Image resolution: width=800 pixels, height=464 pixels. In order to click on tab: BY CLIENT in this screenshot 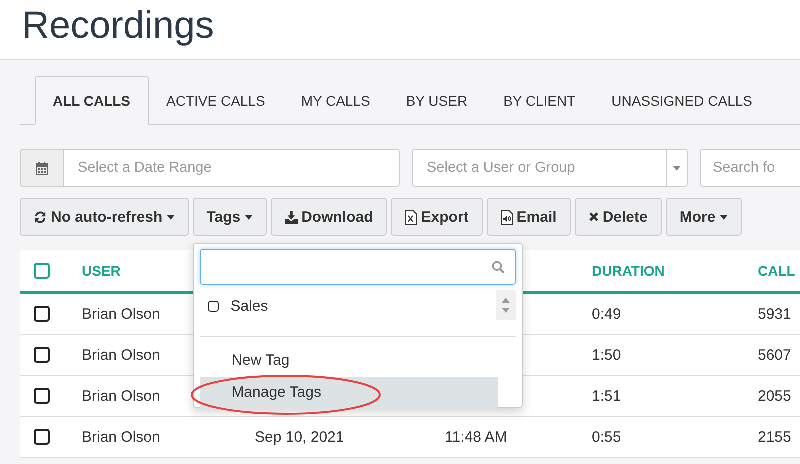, I will do `click(540, 100)`.